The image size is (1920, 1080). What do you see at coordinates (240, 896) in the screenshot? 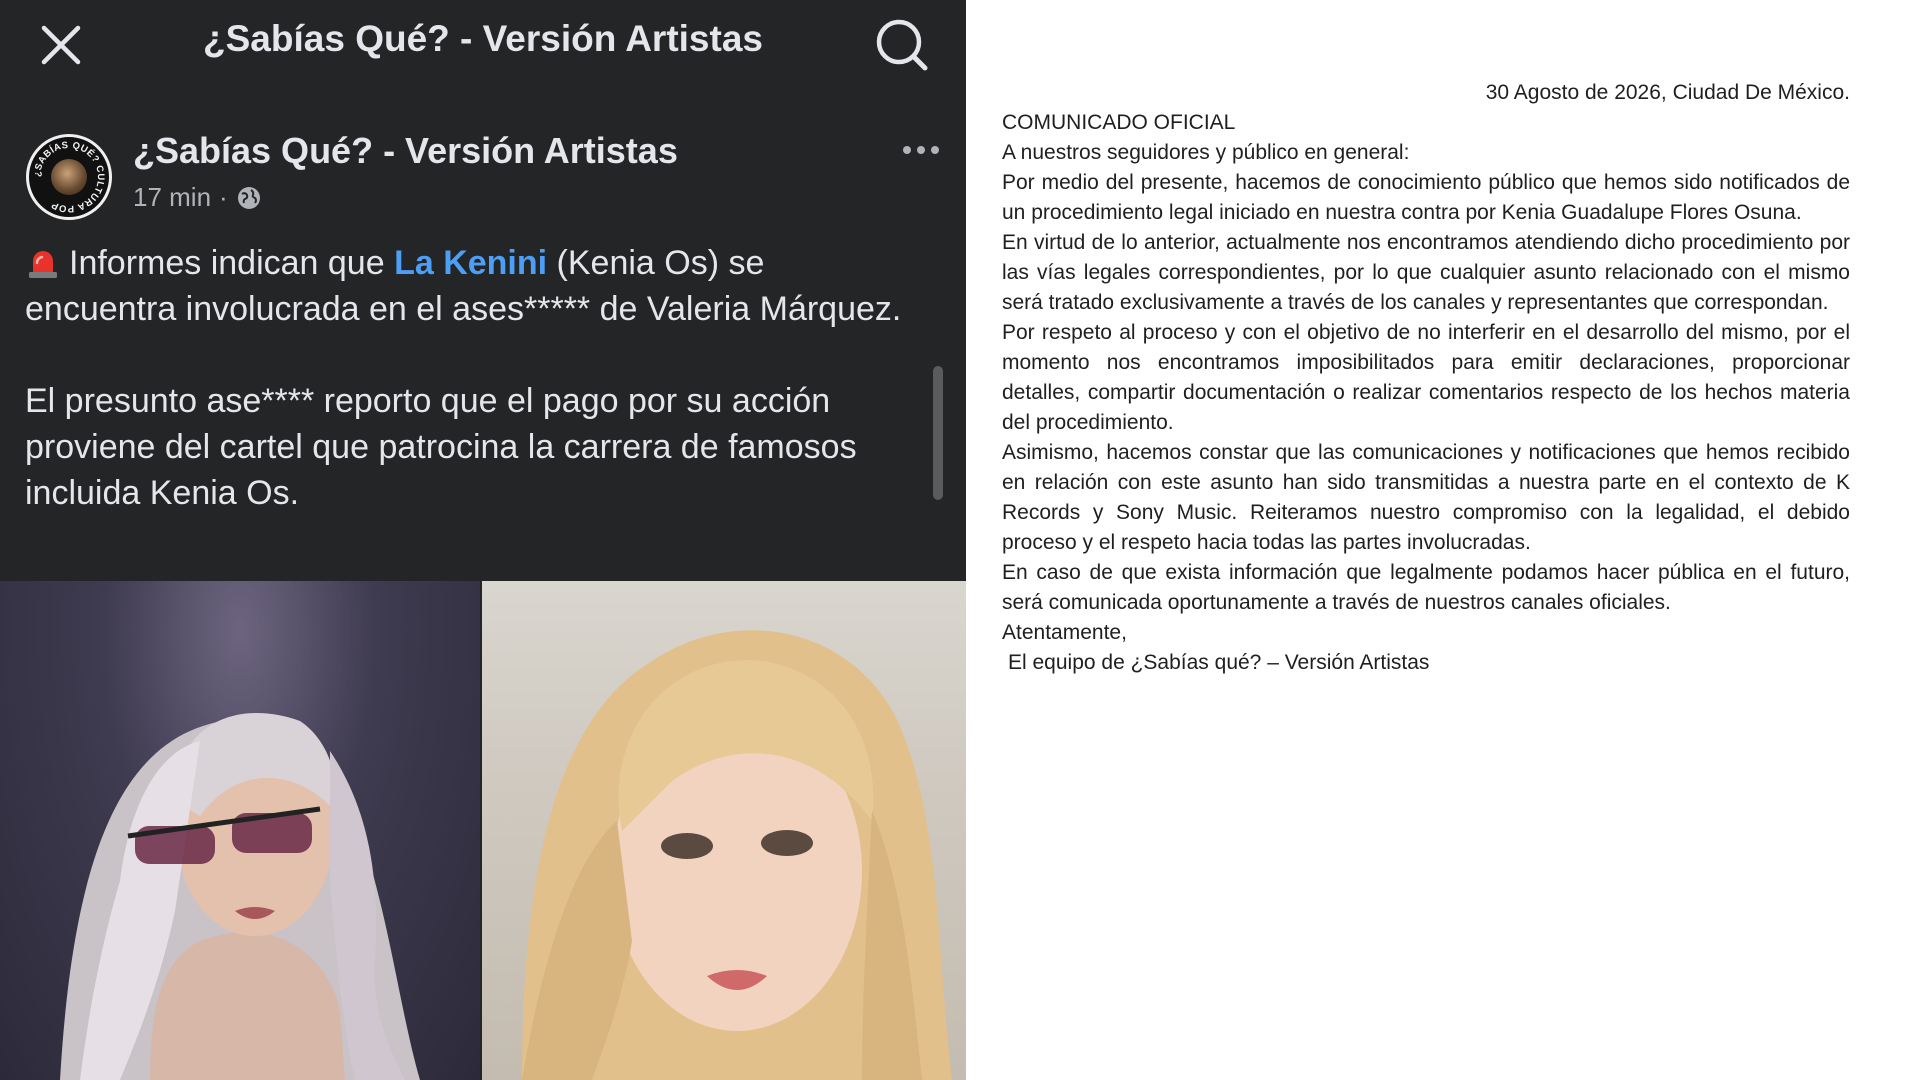
I see `portrait-left` at bounding box center [240, 896].